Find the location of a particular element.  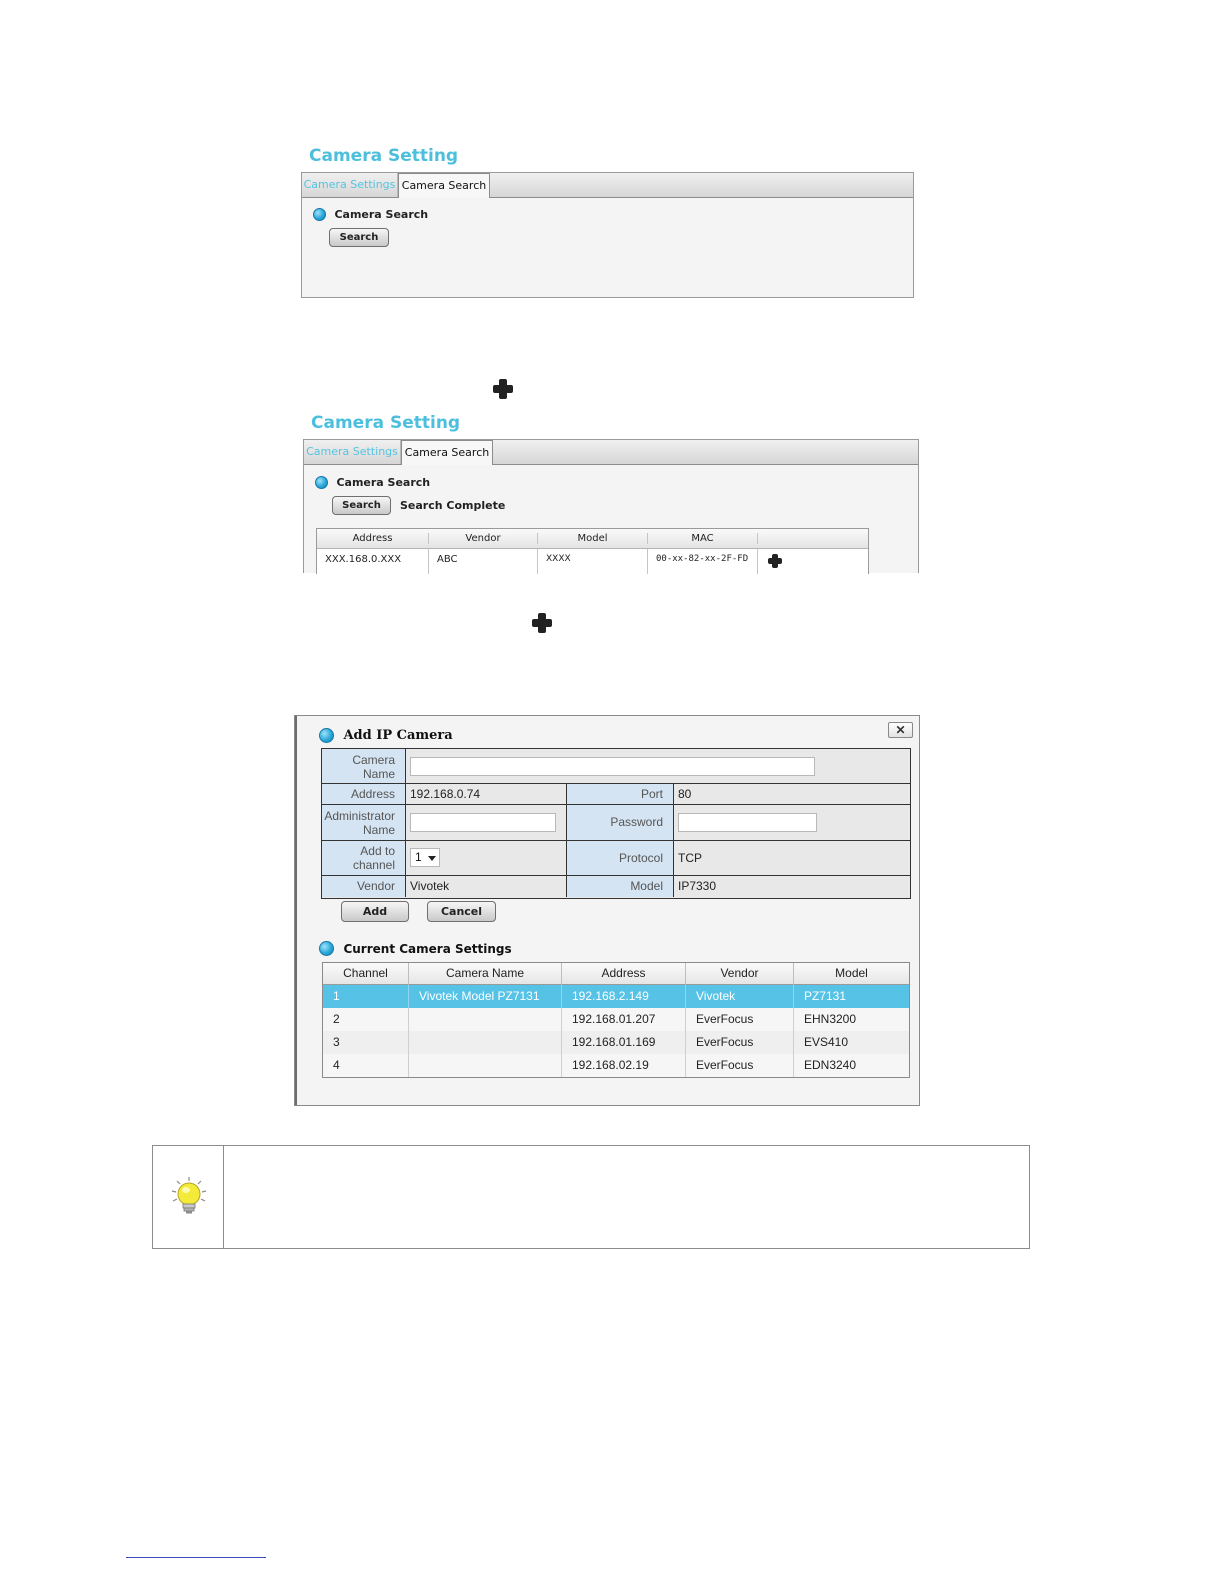

camera-name-label: Camera Name is located at coordinates (364, 766).